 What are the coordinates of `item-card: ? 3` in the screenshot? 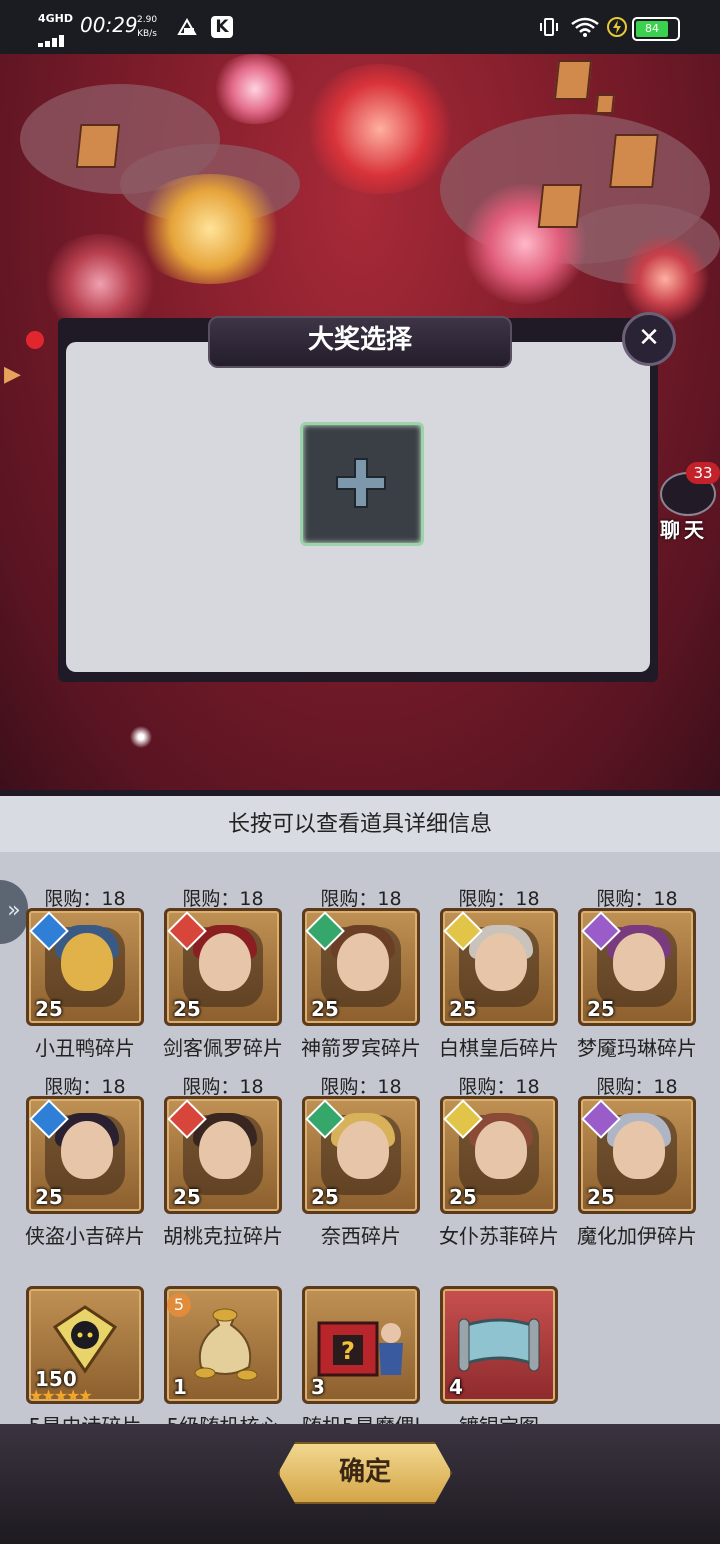 It's located at (361, 1345).